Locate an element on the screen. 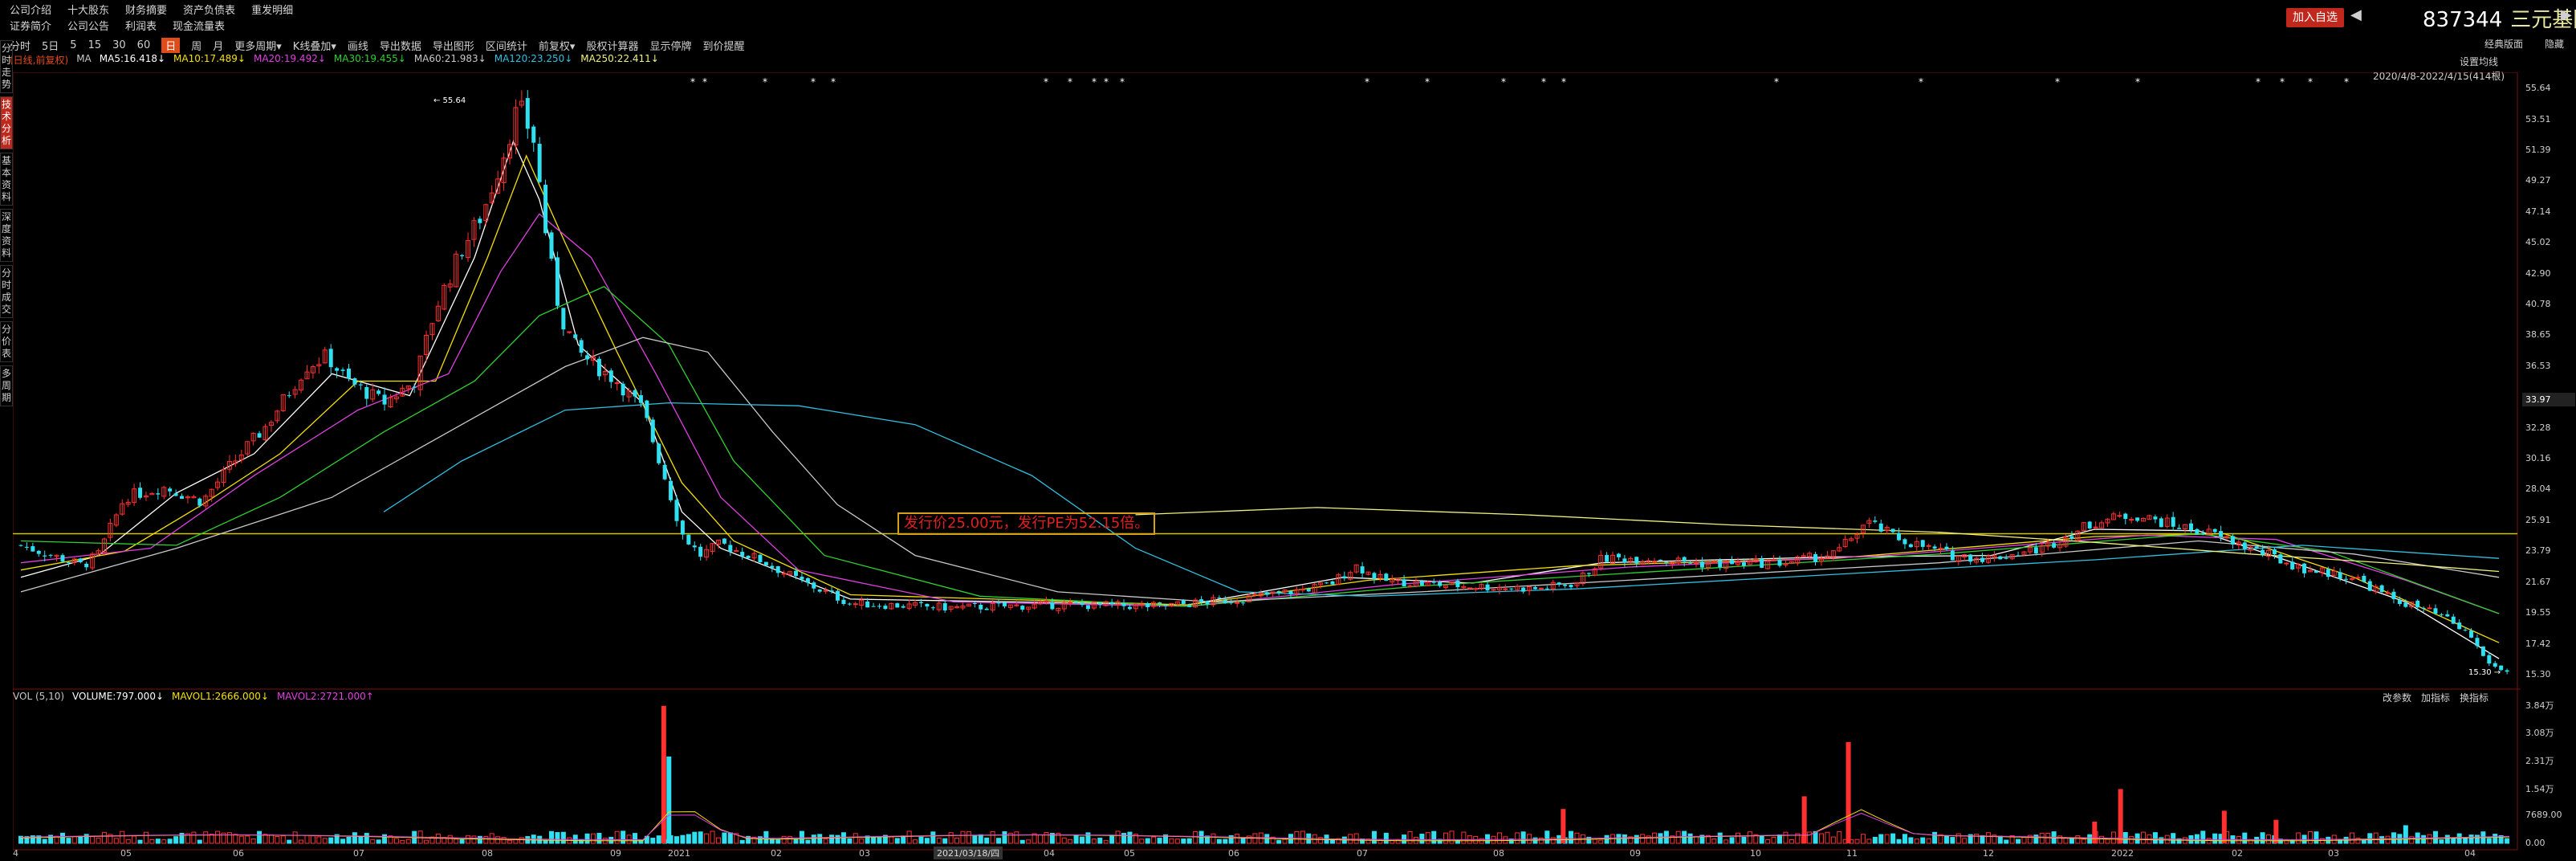 The image size is (2576, 861). volume-link: 改参数 is located at coordinates (2397, 697).